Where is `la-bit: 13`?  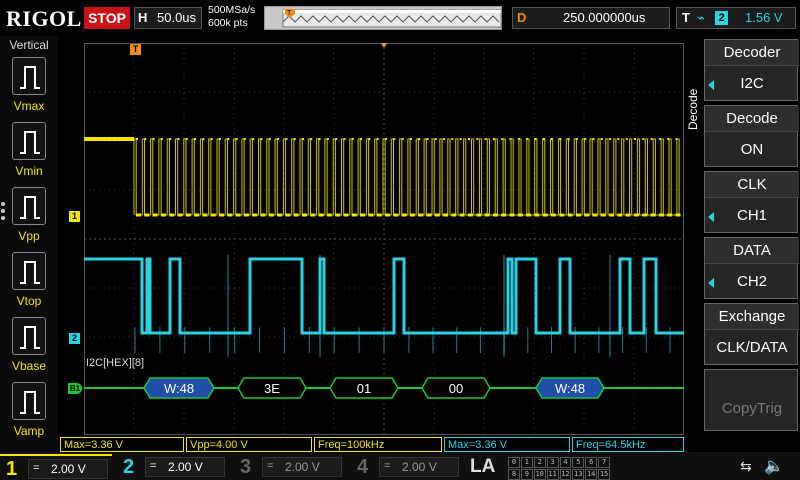
la-bit: 13 is located at coordinates (578, 474).